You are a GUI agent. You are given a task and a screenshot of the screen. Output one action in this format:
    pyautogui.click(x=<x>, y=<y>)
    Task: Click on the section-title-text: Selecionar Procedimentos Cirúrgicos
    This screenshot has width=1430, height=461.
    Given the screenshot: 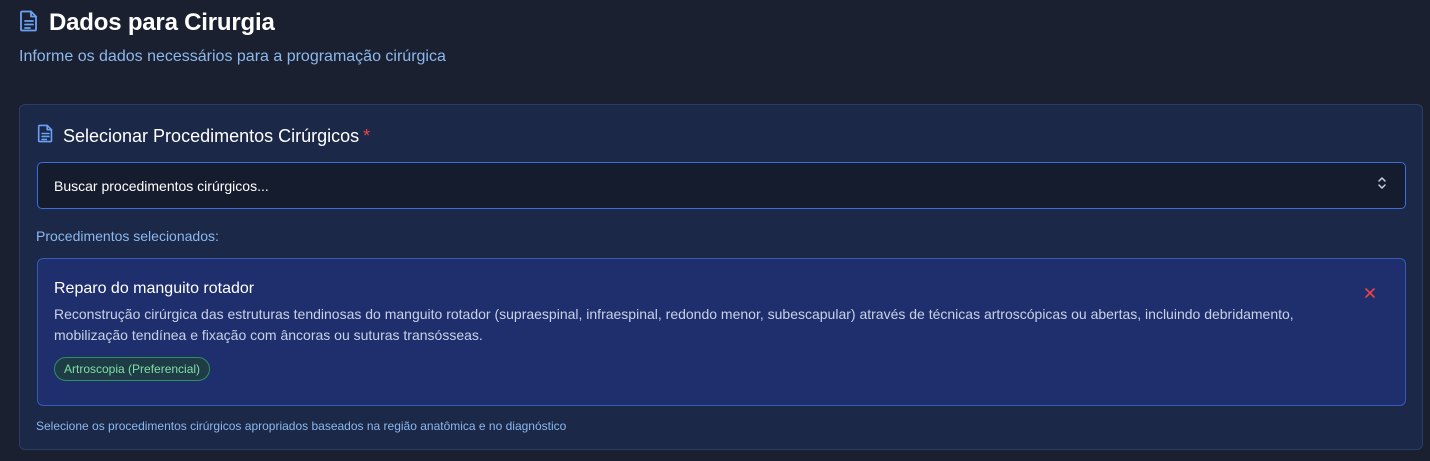 What is the action you would take?
    pyautogui.click(x=211, y=136)
    